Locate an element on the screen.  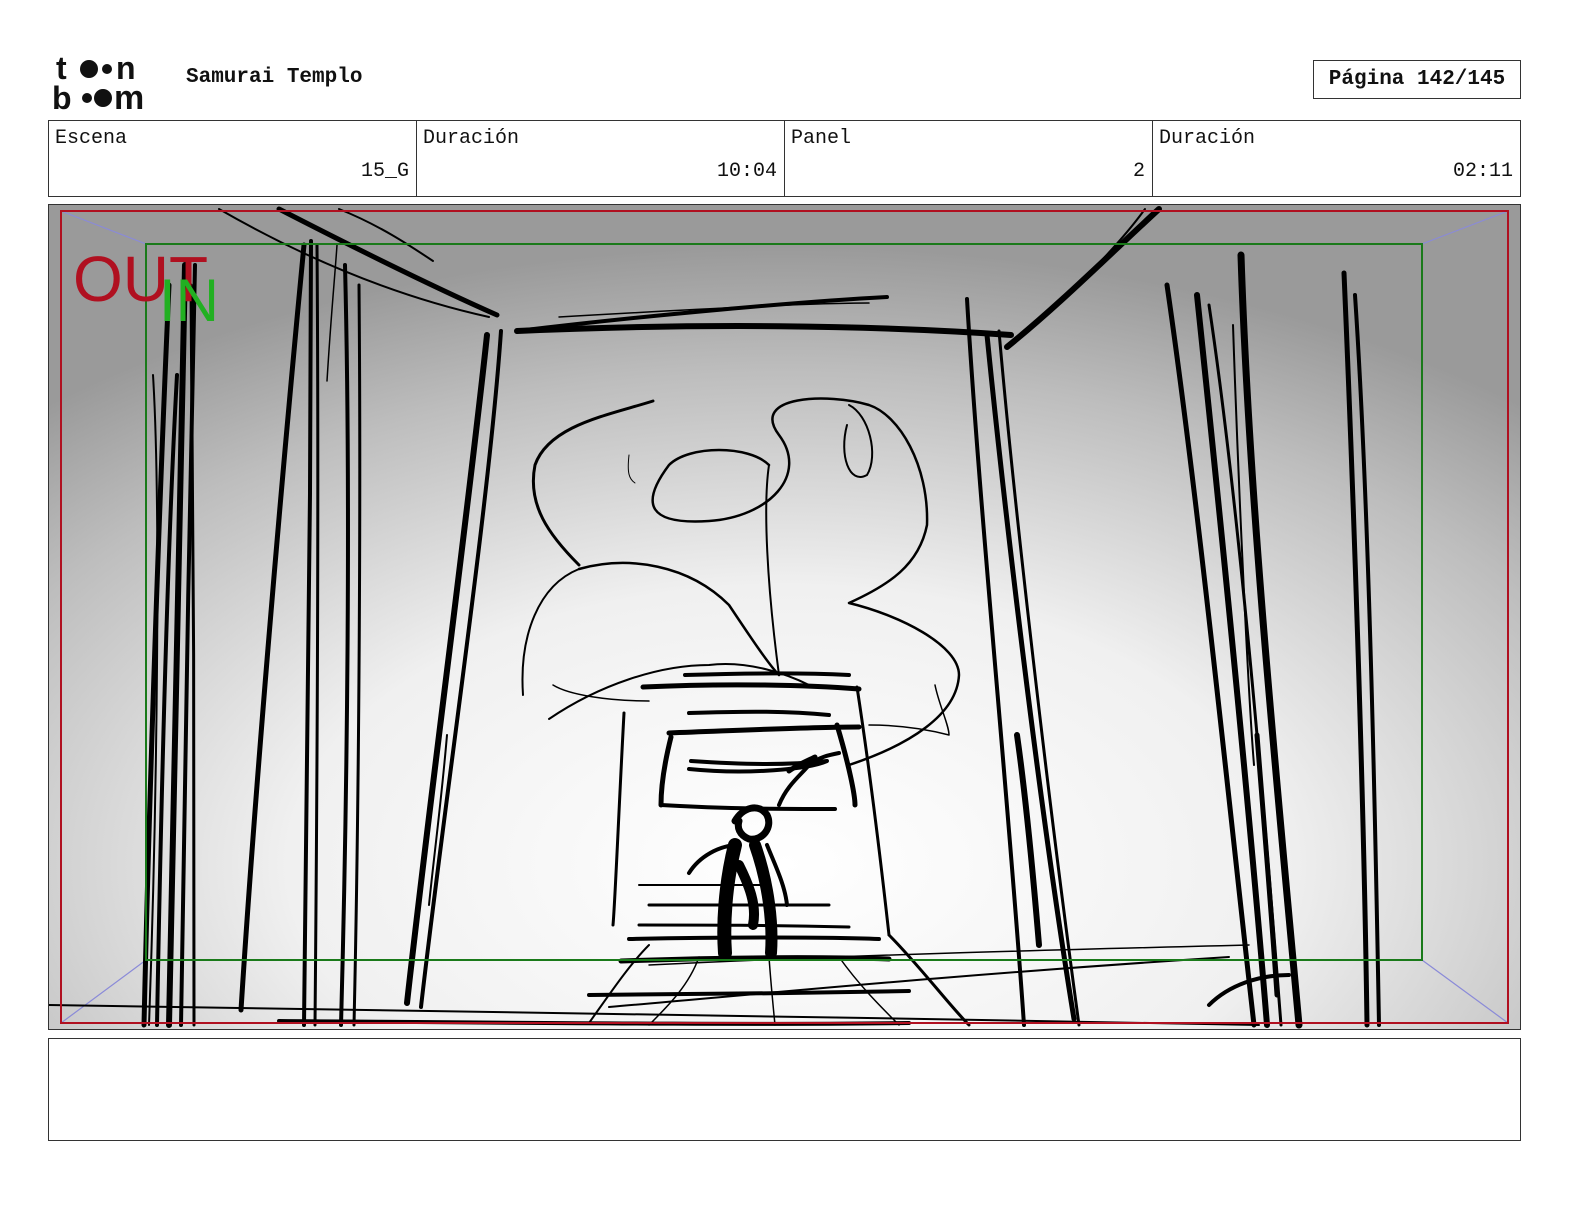
project-title: Samurai Templo is located at coordinates (274, 77).